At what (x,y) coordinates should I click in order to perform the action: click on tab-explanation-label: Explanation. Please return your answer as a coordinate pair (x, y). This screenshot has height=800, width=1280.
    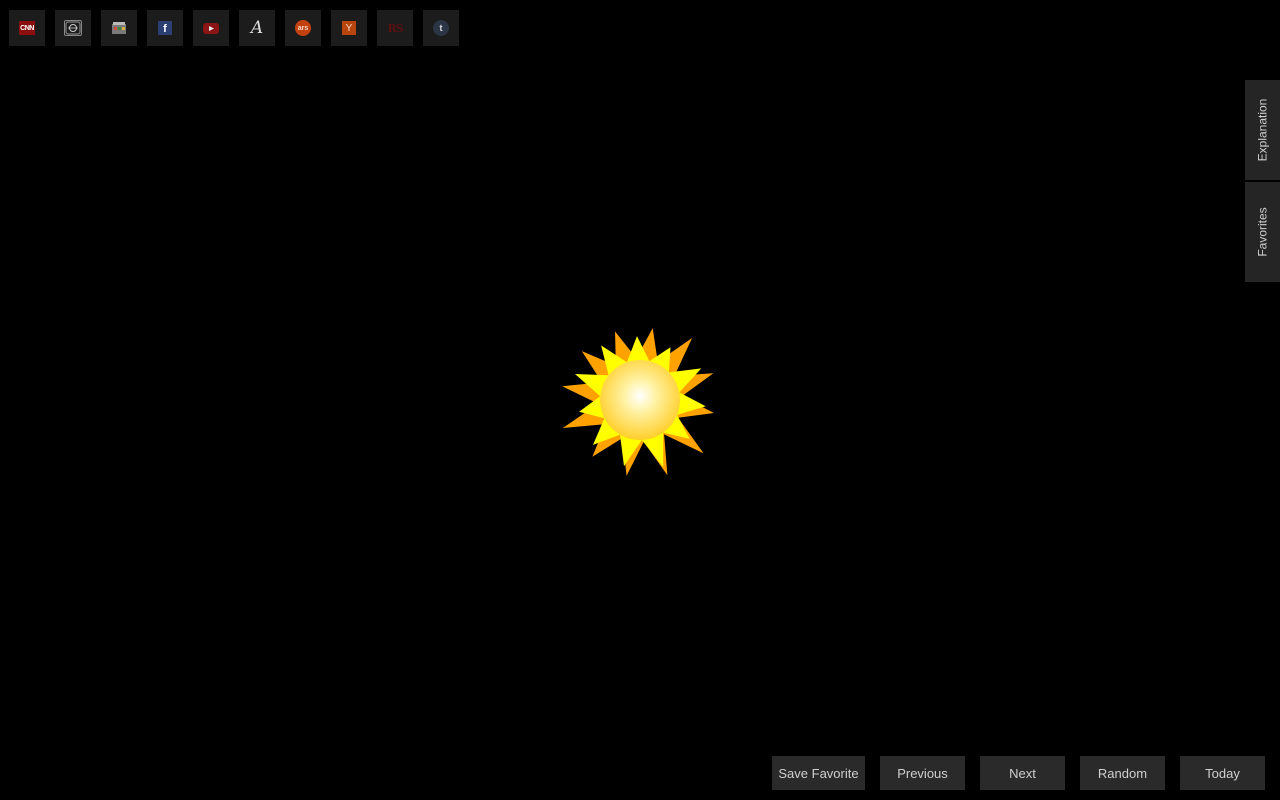
    Looking at the image, I should click on (1262, 130).